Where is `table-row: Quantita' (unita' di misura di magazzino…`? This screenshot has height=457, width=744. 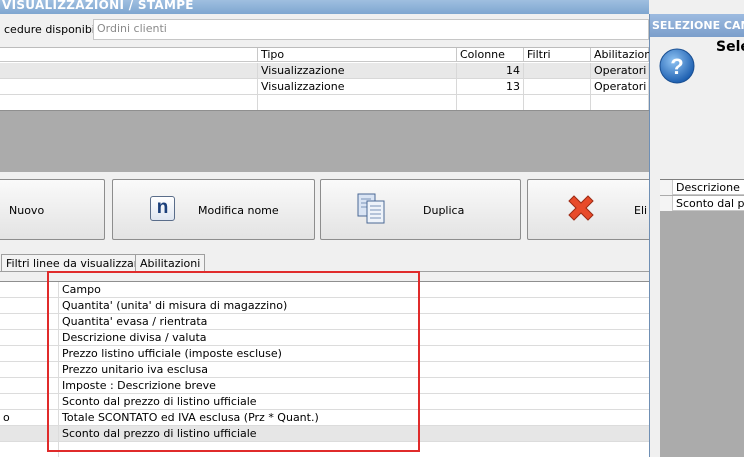
table-row: Quantita' (unita' di misura di magazzino… is located at coordinates (324, 306).